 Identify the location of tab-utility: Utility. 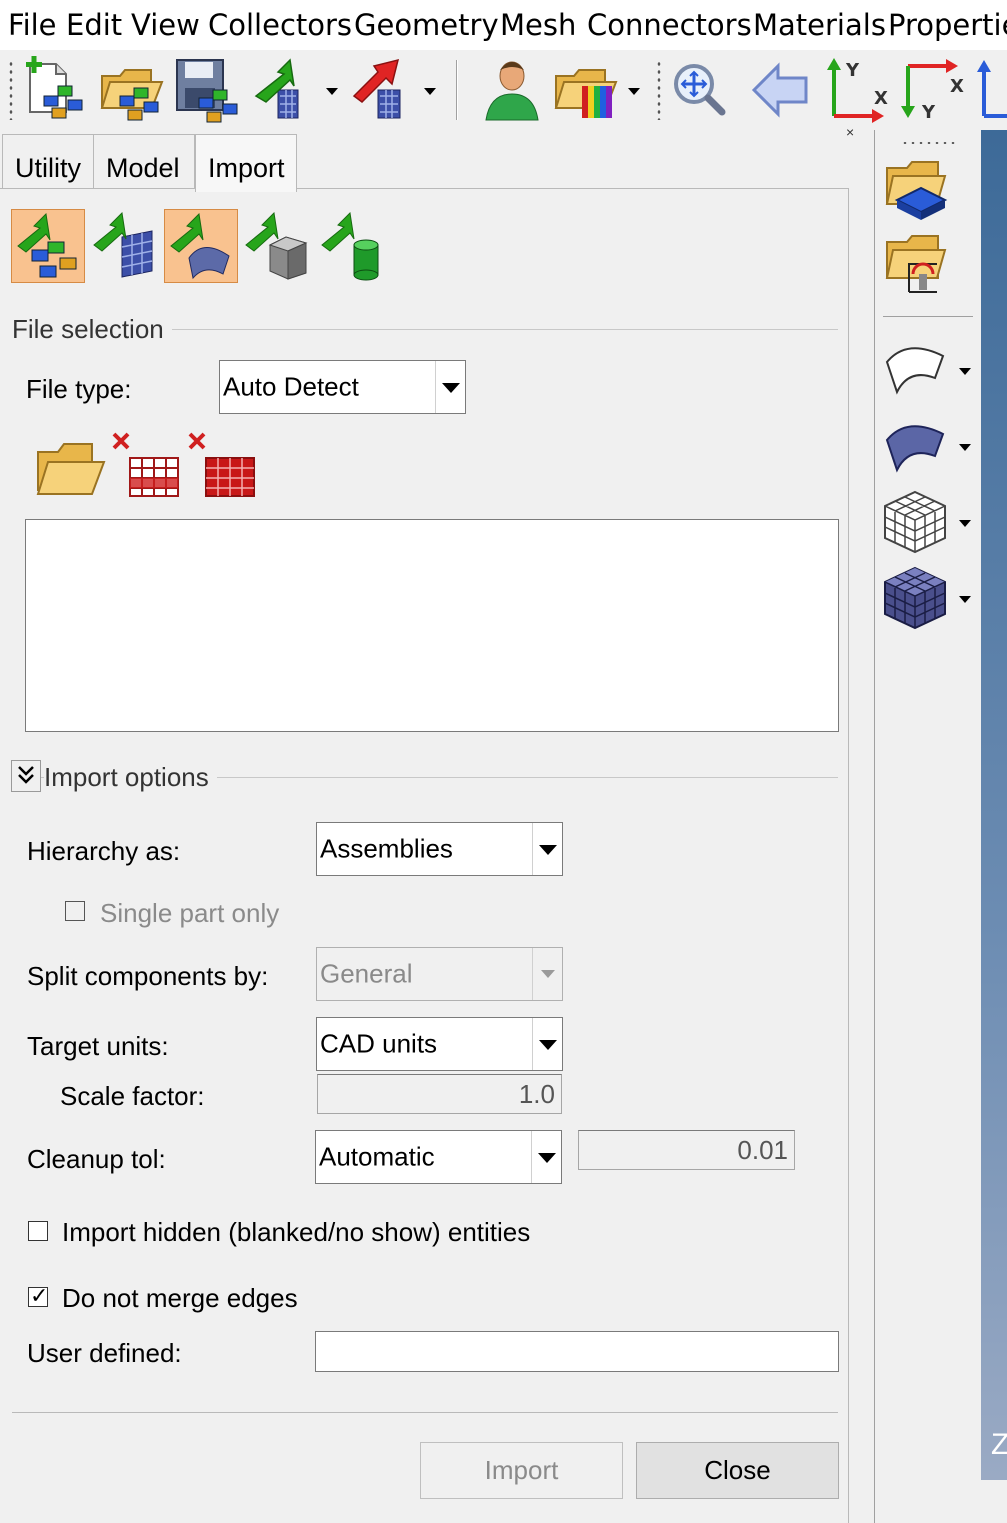
(48, 161).